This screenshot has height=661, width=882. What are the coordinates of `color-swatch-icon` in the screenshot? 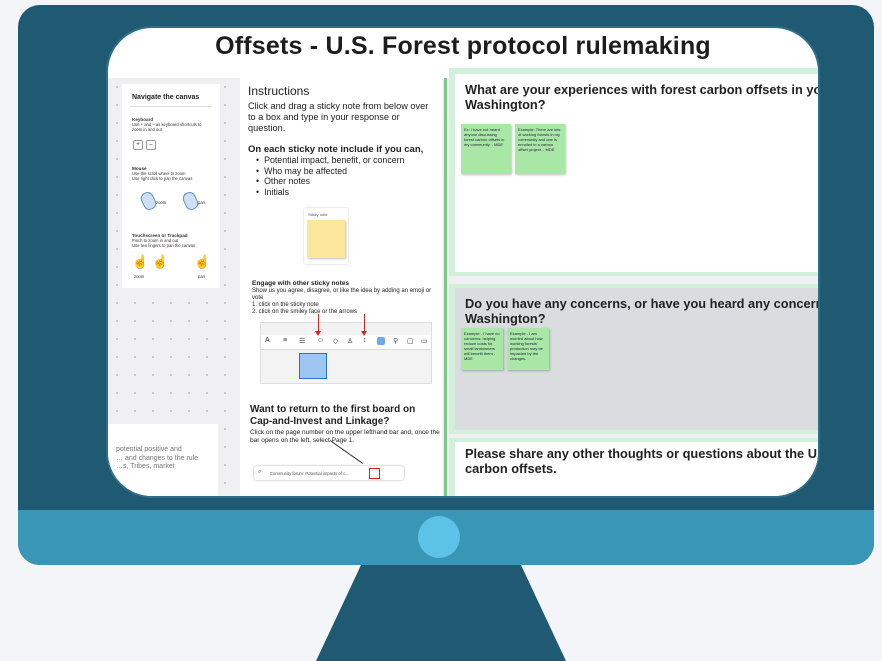 It's located at (381, 341).